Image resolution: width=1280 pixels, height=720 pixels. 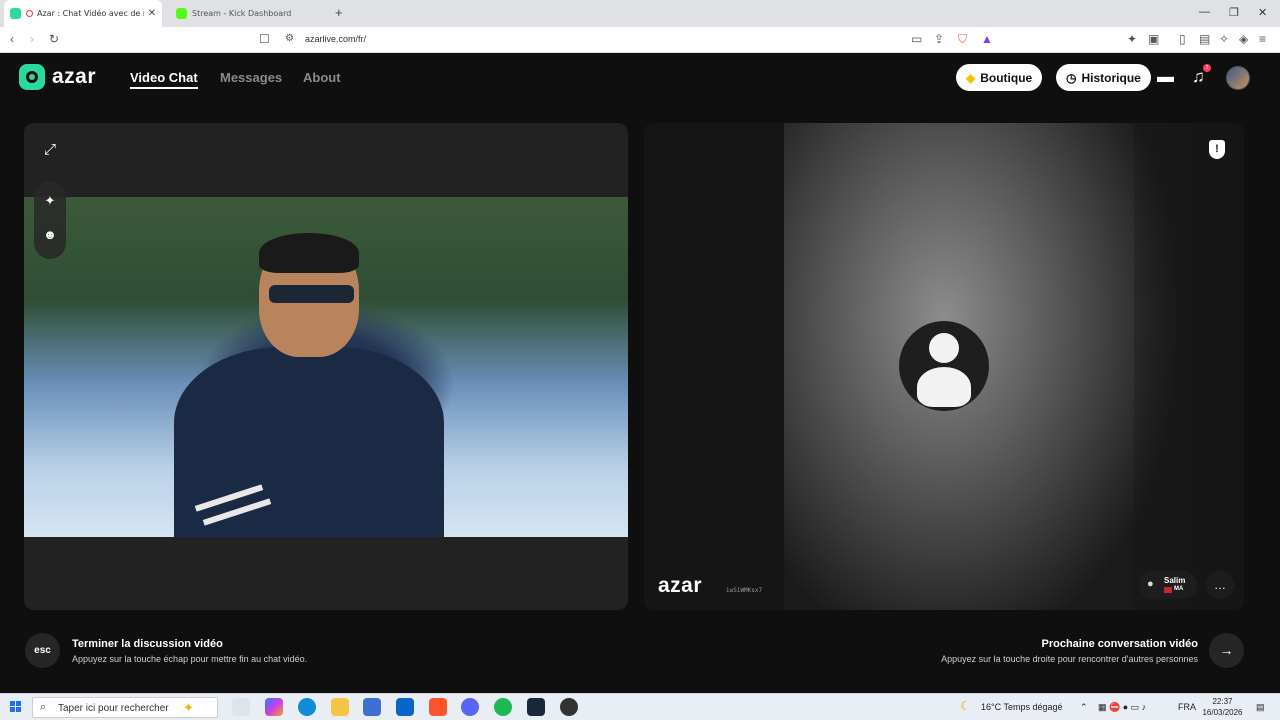 What do you see at coordinates (1238, 78) in the screenshot?
I see `avatar` at bounding box center [1238, 78].